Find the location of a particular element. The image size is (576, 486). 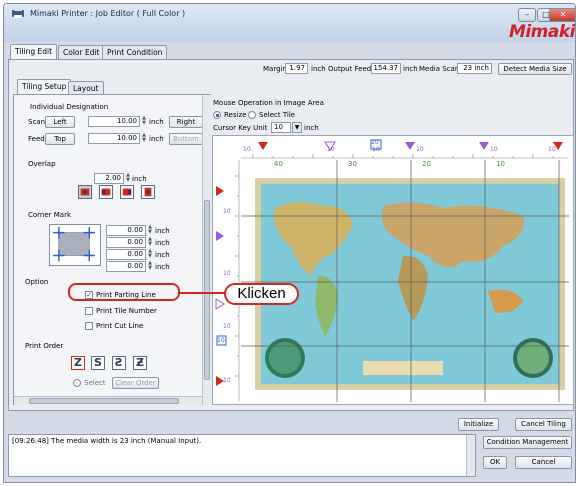

tile-number-badge-2: 10 is located at coordinates (221, 340).